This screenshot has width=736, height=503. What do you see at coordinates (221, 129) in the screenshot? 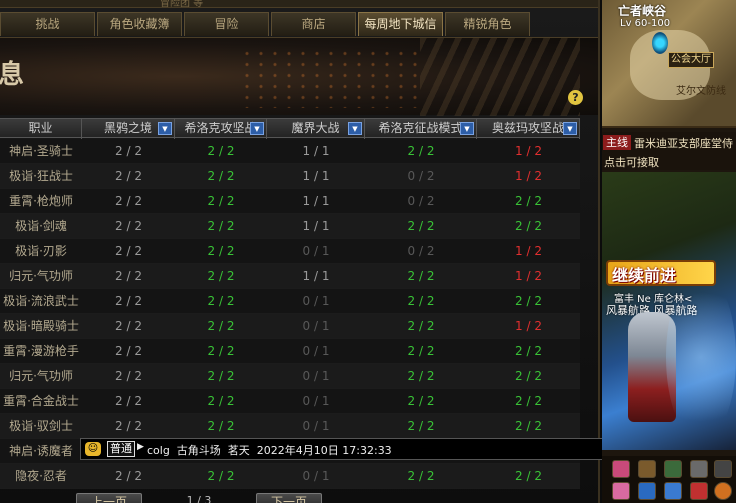
I see `column-header-2: 希洛克攻坚战 ▼` at bounding box center [221, 129].